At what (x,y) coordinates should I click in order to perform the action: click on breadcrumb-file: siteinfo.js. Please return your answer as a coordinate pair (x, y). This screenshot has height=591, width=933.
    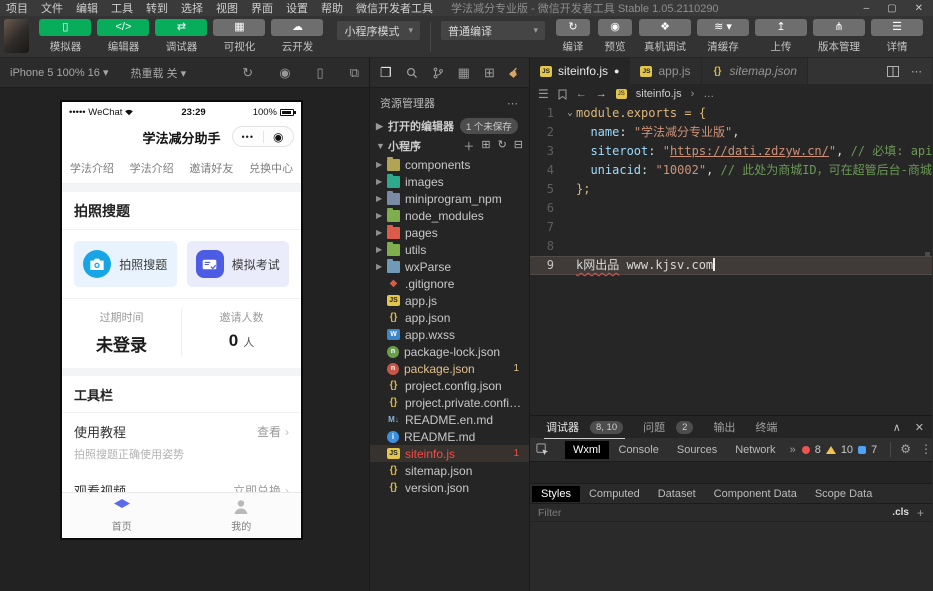
    Looking at the image, I should click on (659, 94).